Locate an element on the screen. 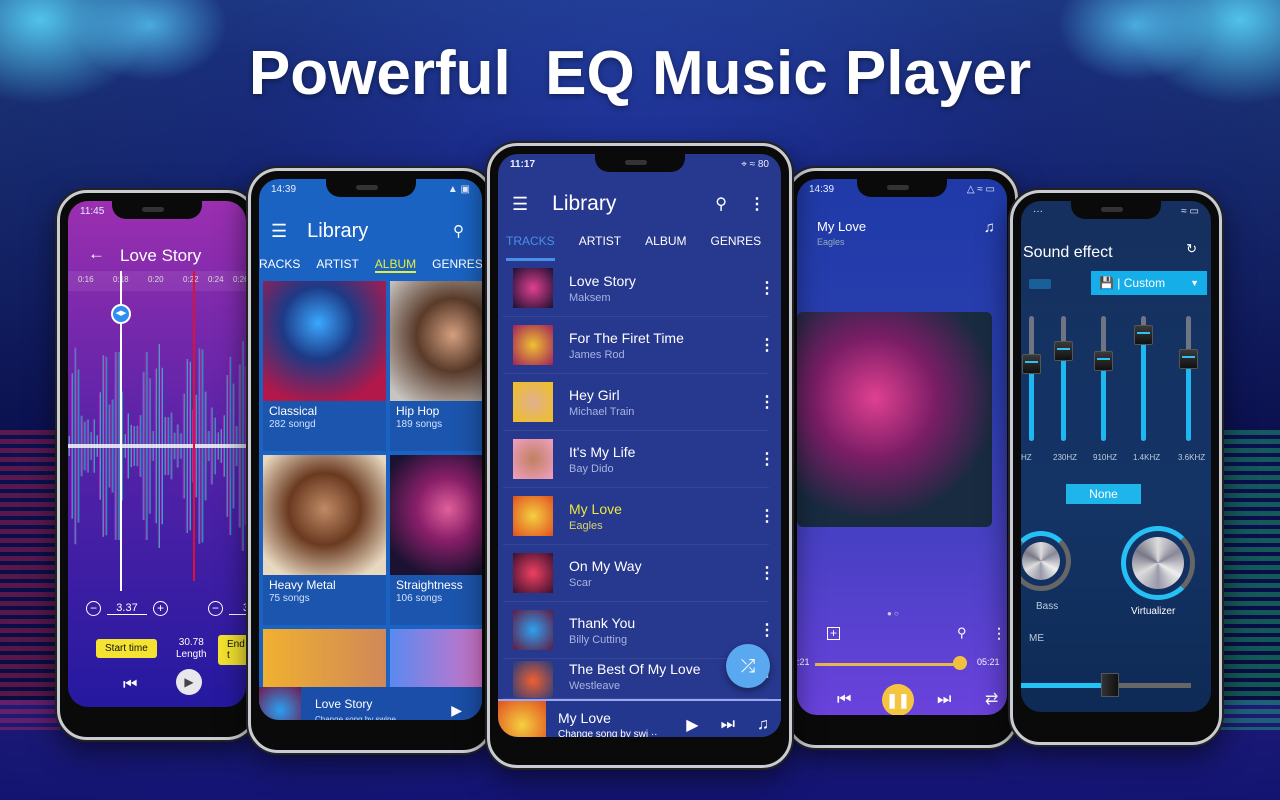  repeat-order-icon: ⇄ is located at coordinates (991, 699).